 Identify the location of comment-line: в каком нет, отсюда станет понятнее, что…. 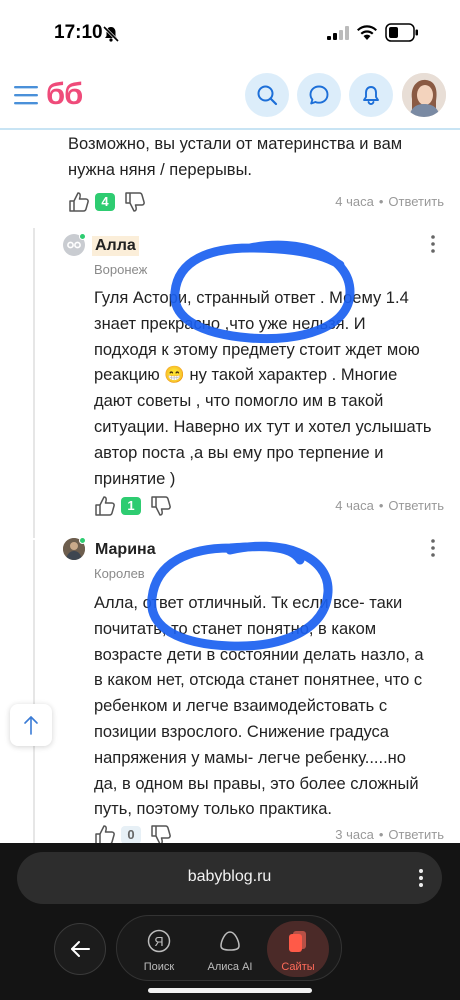
(258, 680).